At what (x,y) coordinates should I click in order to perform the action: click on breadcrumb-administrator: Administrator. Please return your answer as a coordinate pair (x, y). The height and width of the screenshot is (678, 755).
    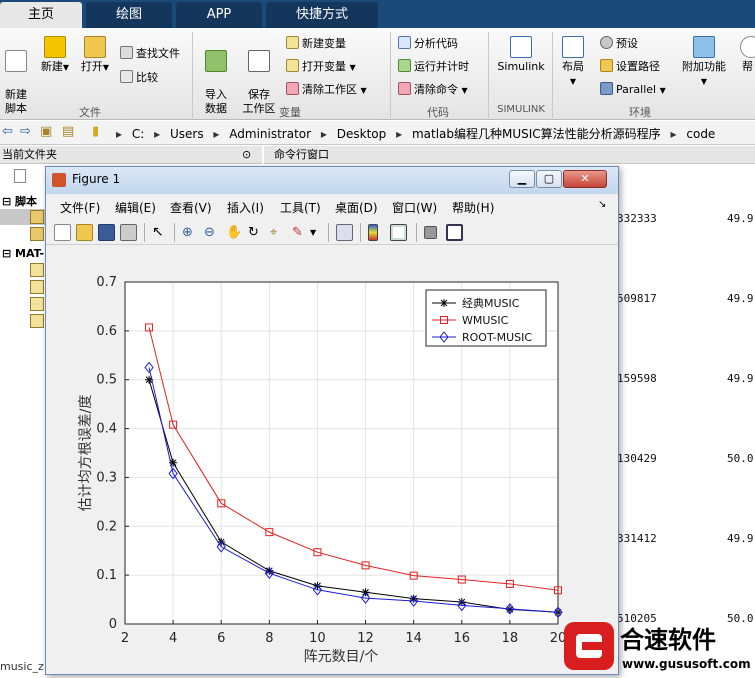
    Looking at the image, I should click on (270, 134).